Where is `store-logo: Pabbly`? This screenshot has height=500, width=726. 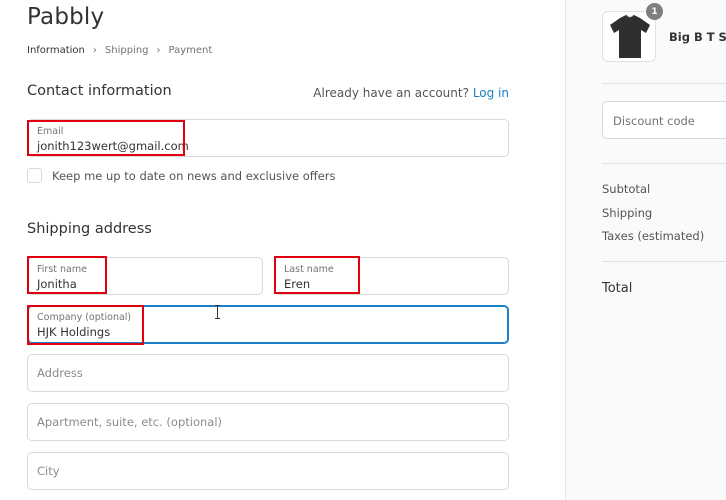
store-logo: Pabbly is located at coordinates (65, 17).